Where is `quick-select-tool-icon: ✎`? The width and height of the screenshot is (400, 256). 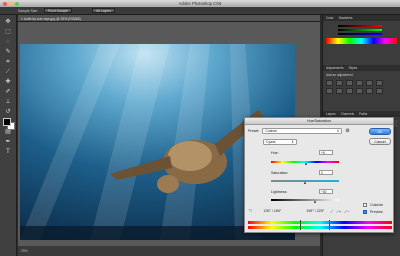 quick-select-tool-icon: ✎ is located at coordinates (8, 52).